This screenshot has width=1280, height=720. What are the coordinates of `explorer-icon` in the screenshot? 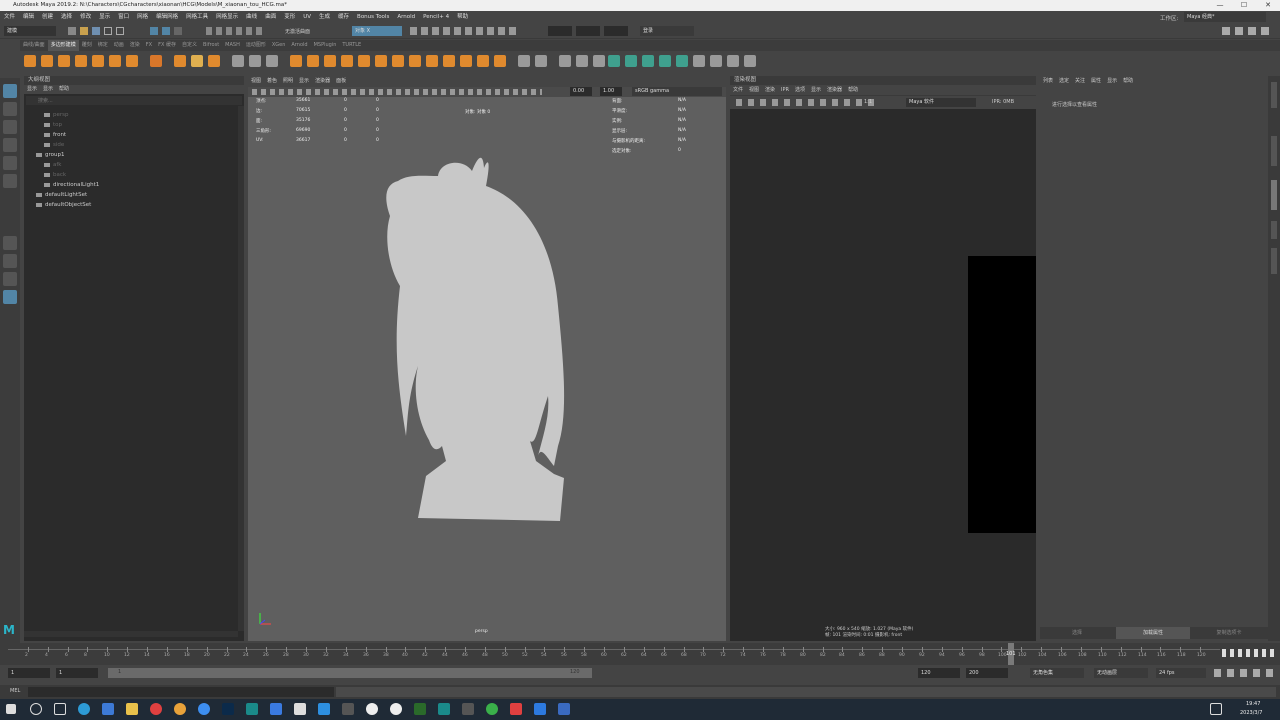 It's located at (132, 709).